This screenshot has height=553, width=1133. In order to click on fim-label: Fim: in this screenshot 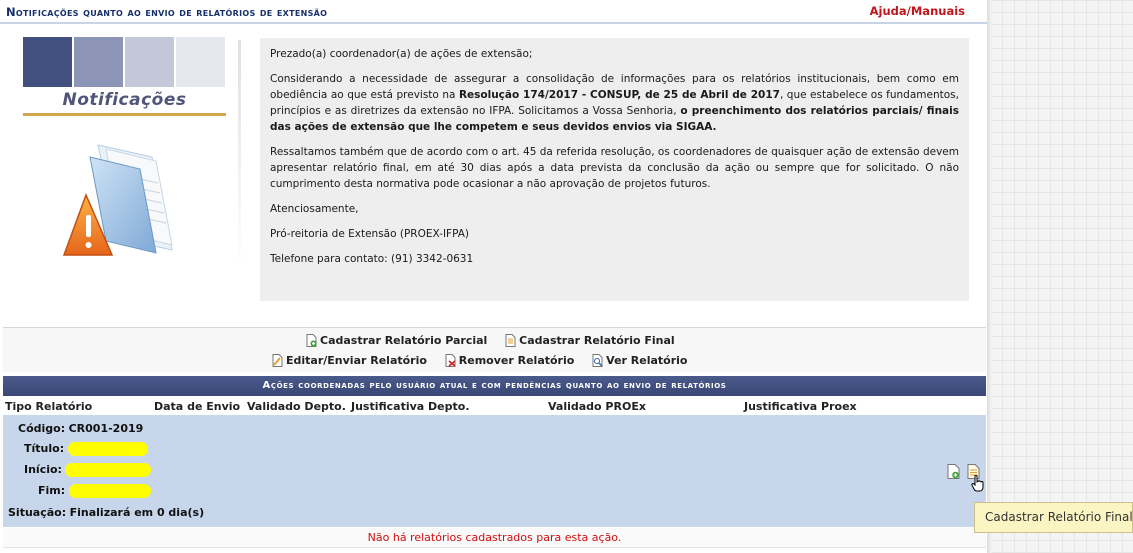, I will do `click(52, 490)`.